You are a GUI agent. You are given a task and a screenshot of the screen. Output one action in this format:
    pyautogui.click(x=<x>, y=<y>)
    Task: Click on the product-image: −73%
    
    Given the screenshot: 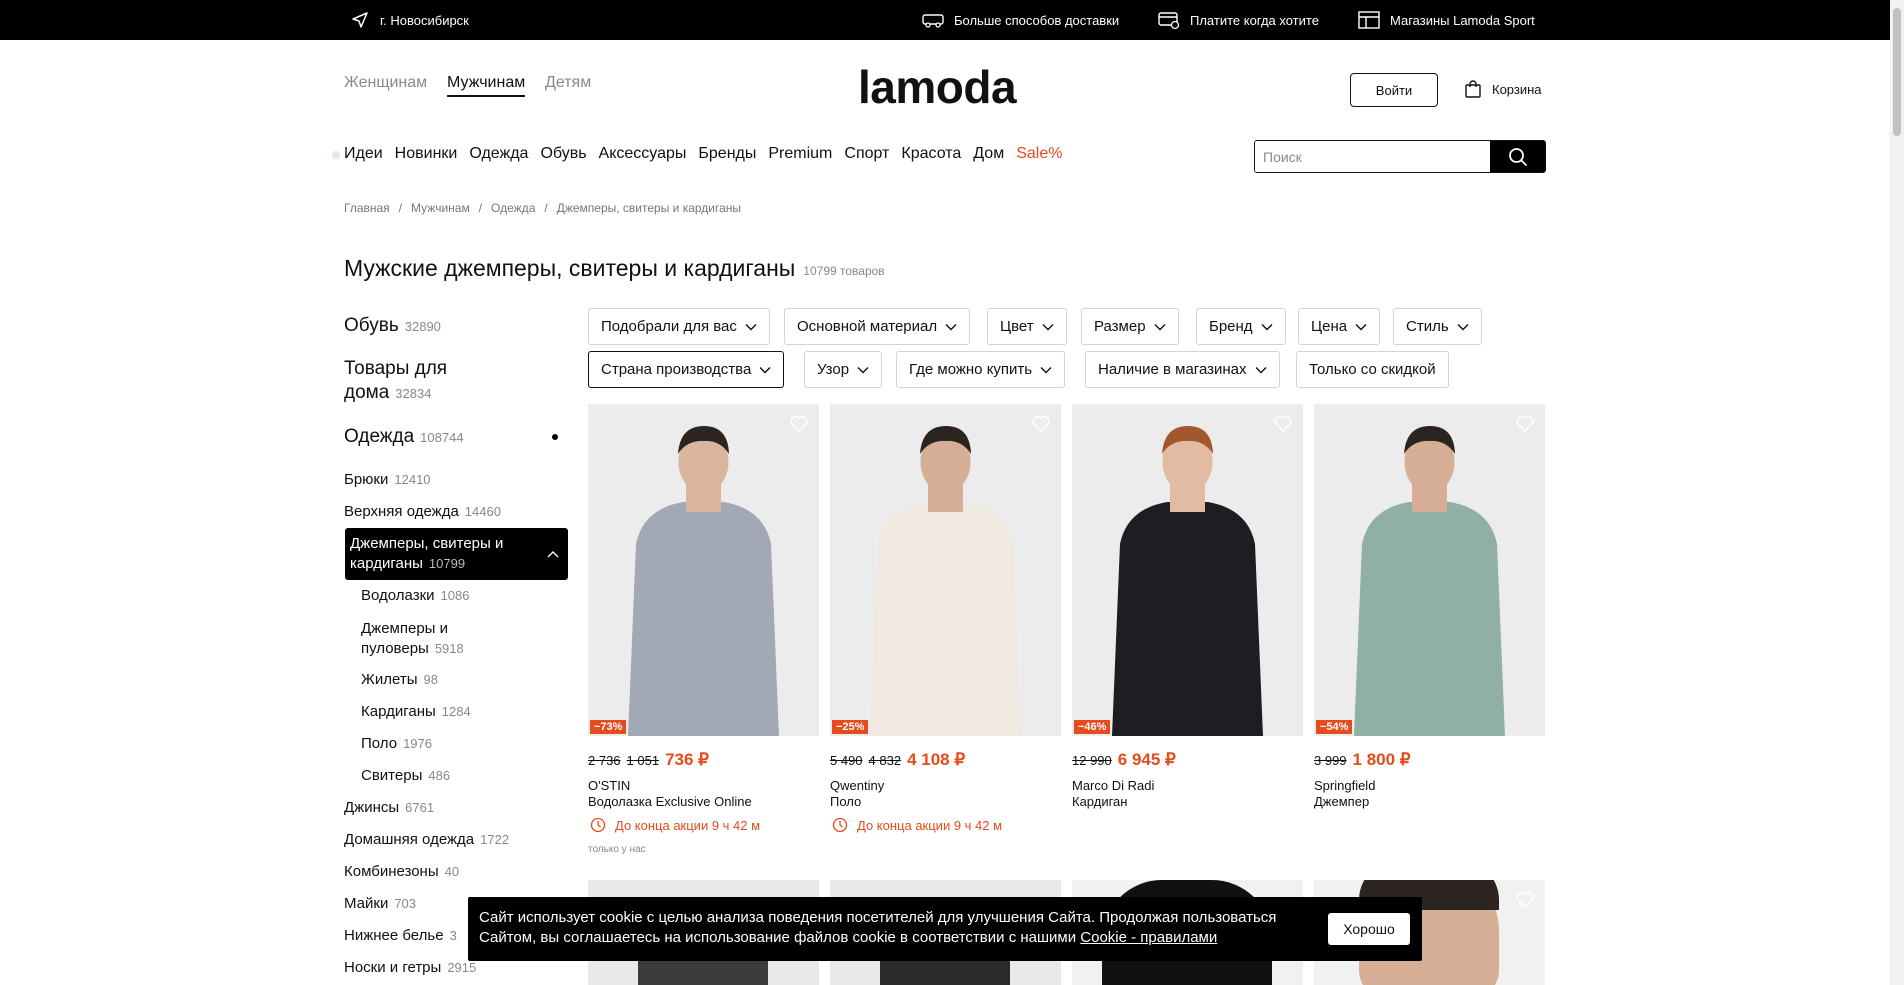 What is the action you would take?
    pyautogui.click(x=703, y=570)
    